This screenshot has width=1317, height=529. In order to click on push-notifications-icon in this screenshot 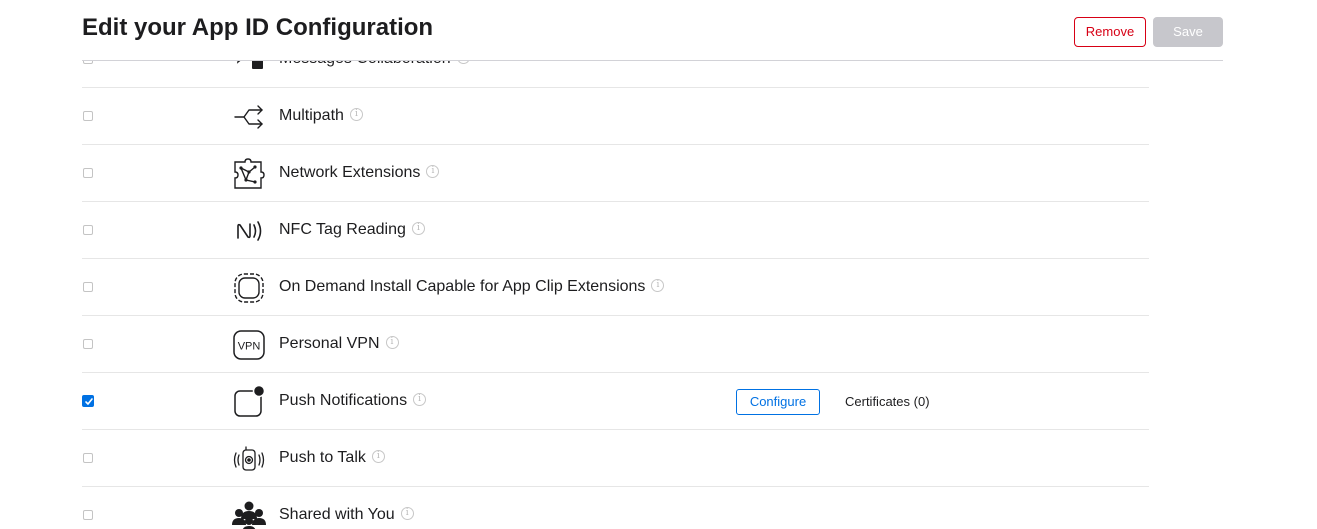, I will do `click(249, 402)`.